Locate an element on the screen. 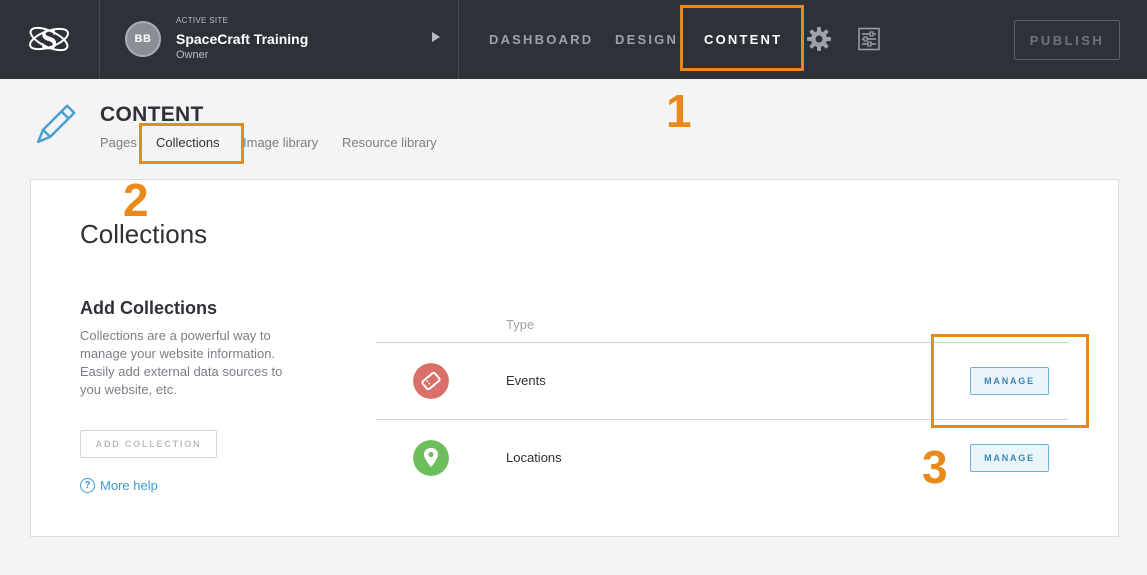 This screenshot has height=575, width=1147. annotation-number-2: 2 is located at coordinates (136, 200).